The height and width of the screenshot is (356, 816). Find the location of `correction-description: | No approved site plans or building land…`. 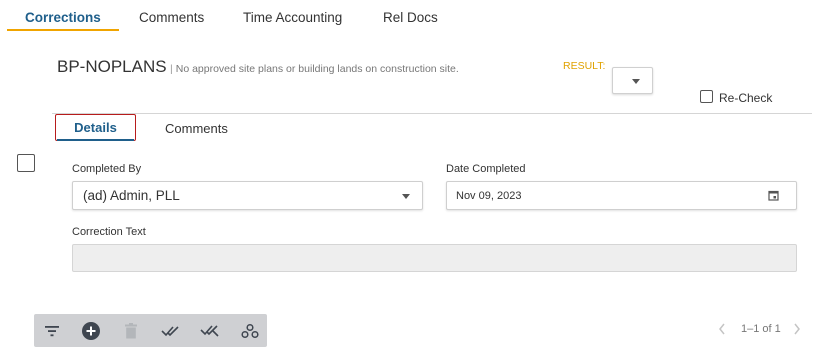

correction-description: | No approved site plans or building land… is located at coordinates (314, 69).